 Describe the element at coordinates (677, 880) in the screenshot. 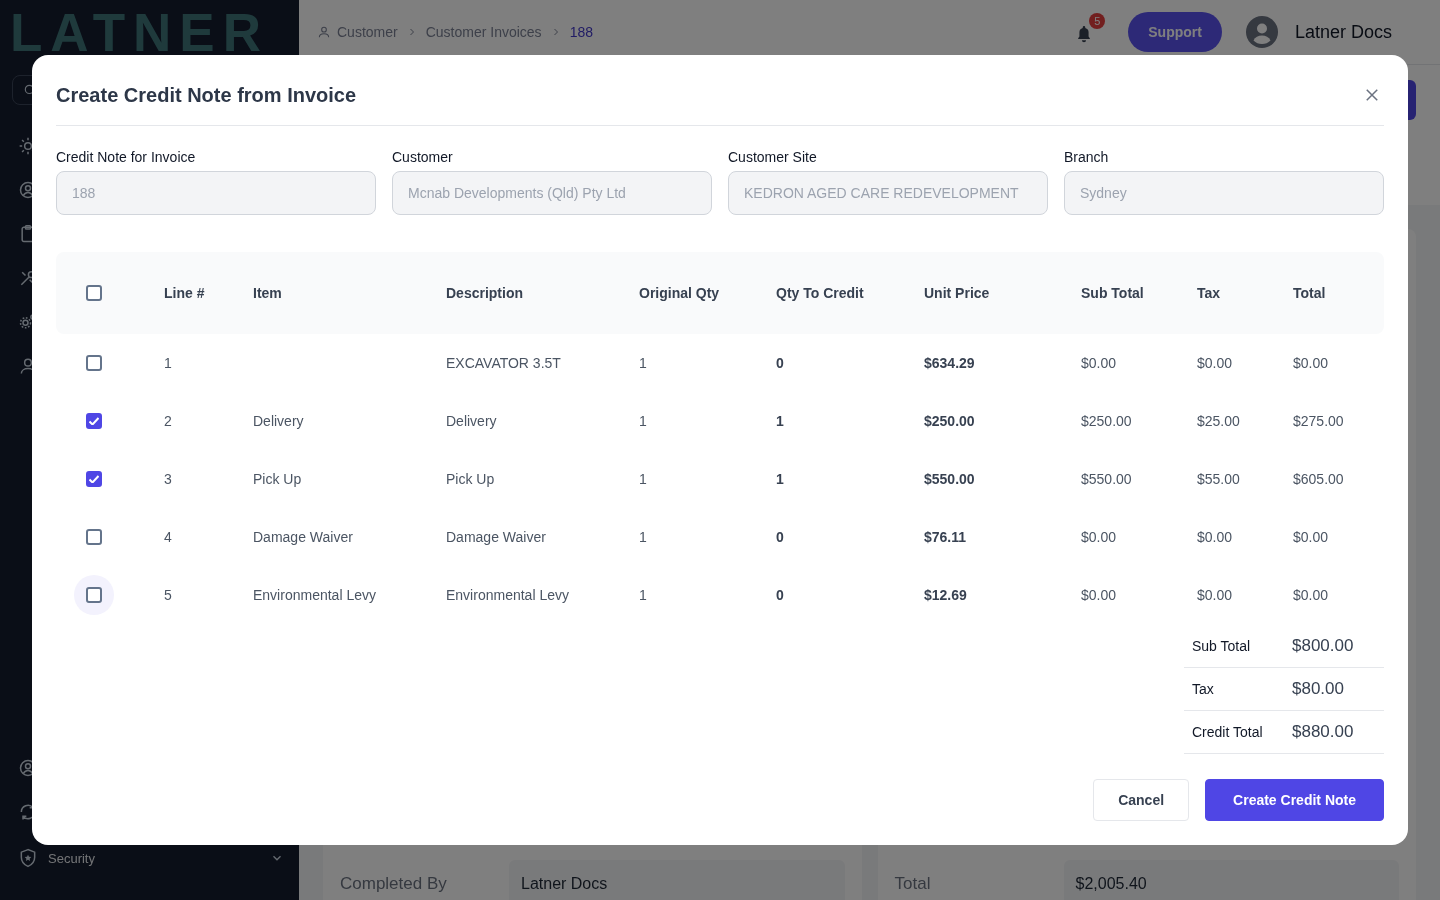

I see `value-field: Latner Docs` at that location.